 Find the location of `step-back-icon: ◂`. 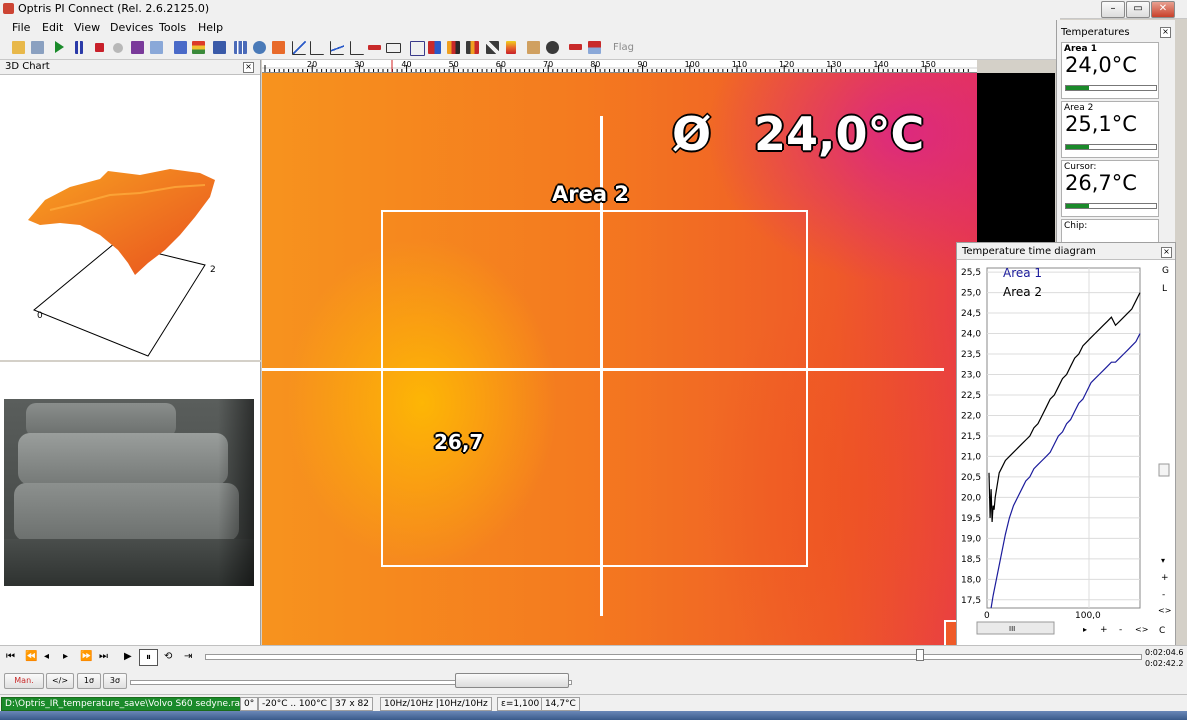

step-back-icon: ◂ is located at coordinates (46, 656).